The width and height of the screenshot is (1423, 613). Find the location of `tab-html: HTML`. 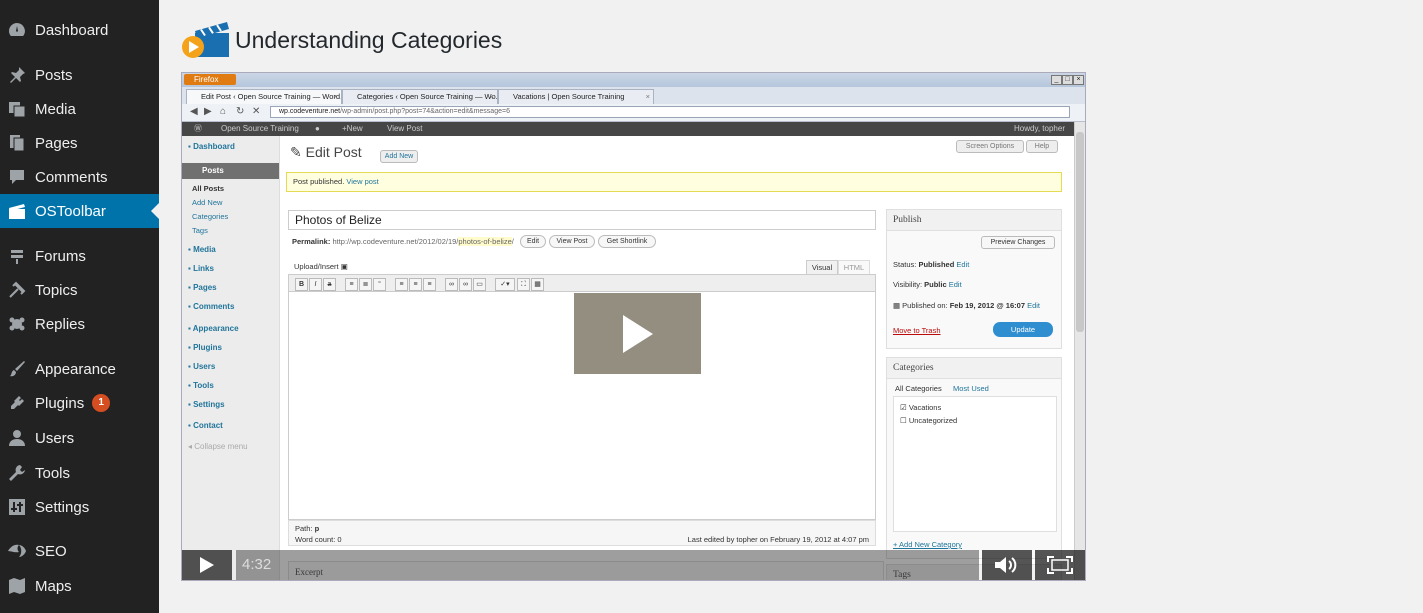

tab-html: HTML is located at coordinates (854, 267).